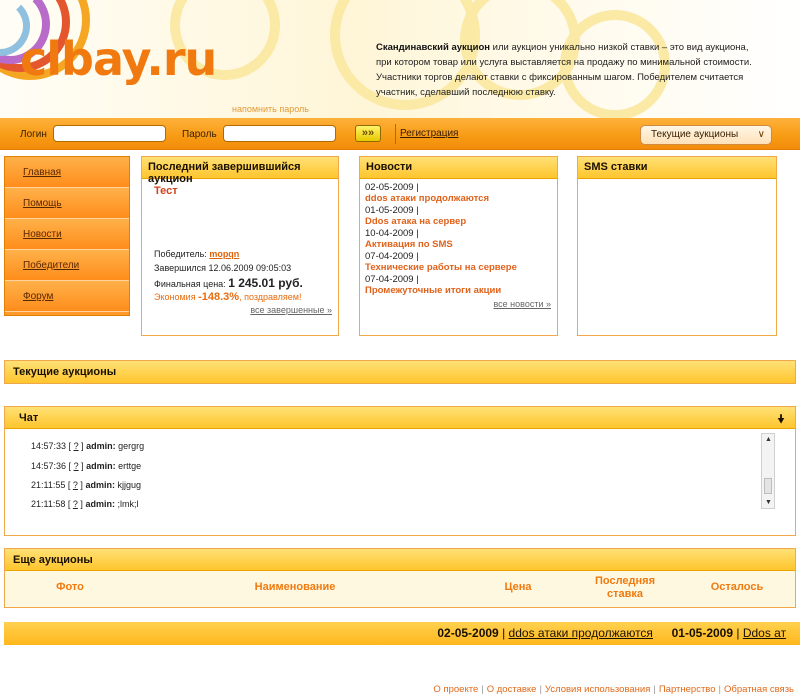  Describe the element at coordinates (219, 297) in the screenshot. I see `economy-value: -148.3%` at that location.